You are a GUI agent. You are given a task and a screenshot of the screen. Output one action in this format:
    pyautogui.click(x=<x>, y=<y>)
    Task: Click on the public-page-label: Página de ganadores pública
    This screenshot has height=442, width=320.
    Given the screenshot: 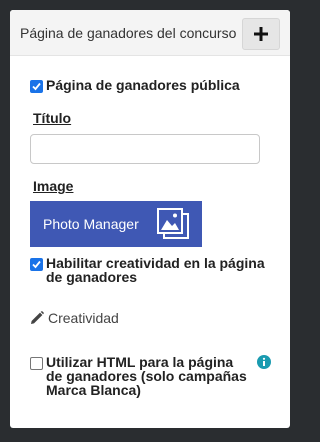 What is the action you would take?
    pyautogui.click(x=143, y=85)
    